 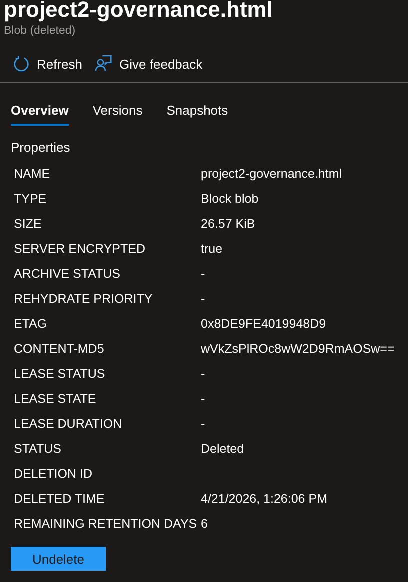 What do you see at coordinates (264, 499) in the screenshot?
I see `property-value: 4/21/2026, 1:26:06 PM` at bounding box center [264, 499].